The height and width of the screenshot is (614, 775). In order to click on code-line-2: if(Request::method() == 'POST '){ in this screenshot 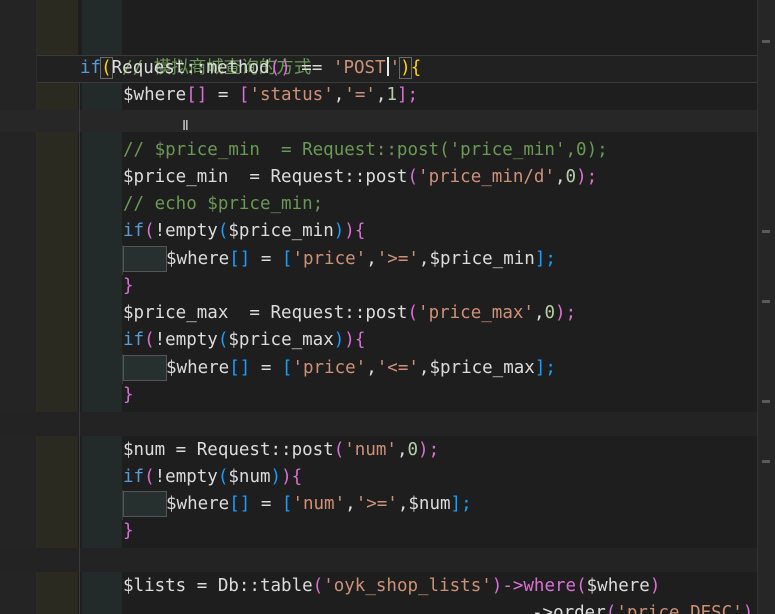, I will do `click(250, 68)`.